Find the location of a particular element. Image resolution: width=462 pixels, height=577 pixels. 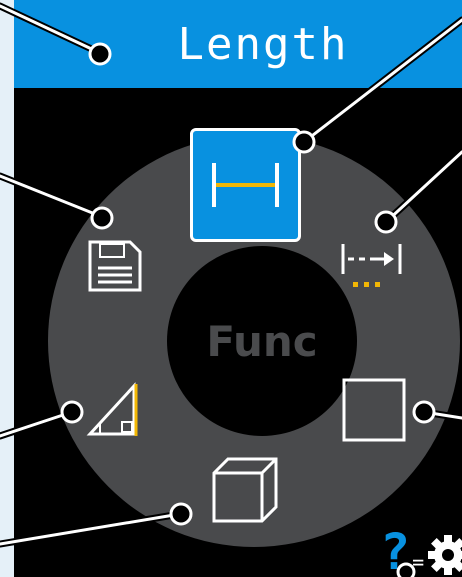

length-icon is located at coordinates (245, 185).